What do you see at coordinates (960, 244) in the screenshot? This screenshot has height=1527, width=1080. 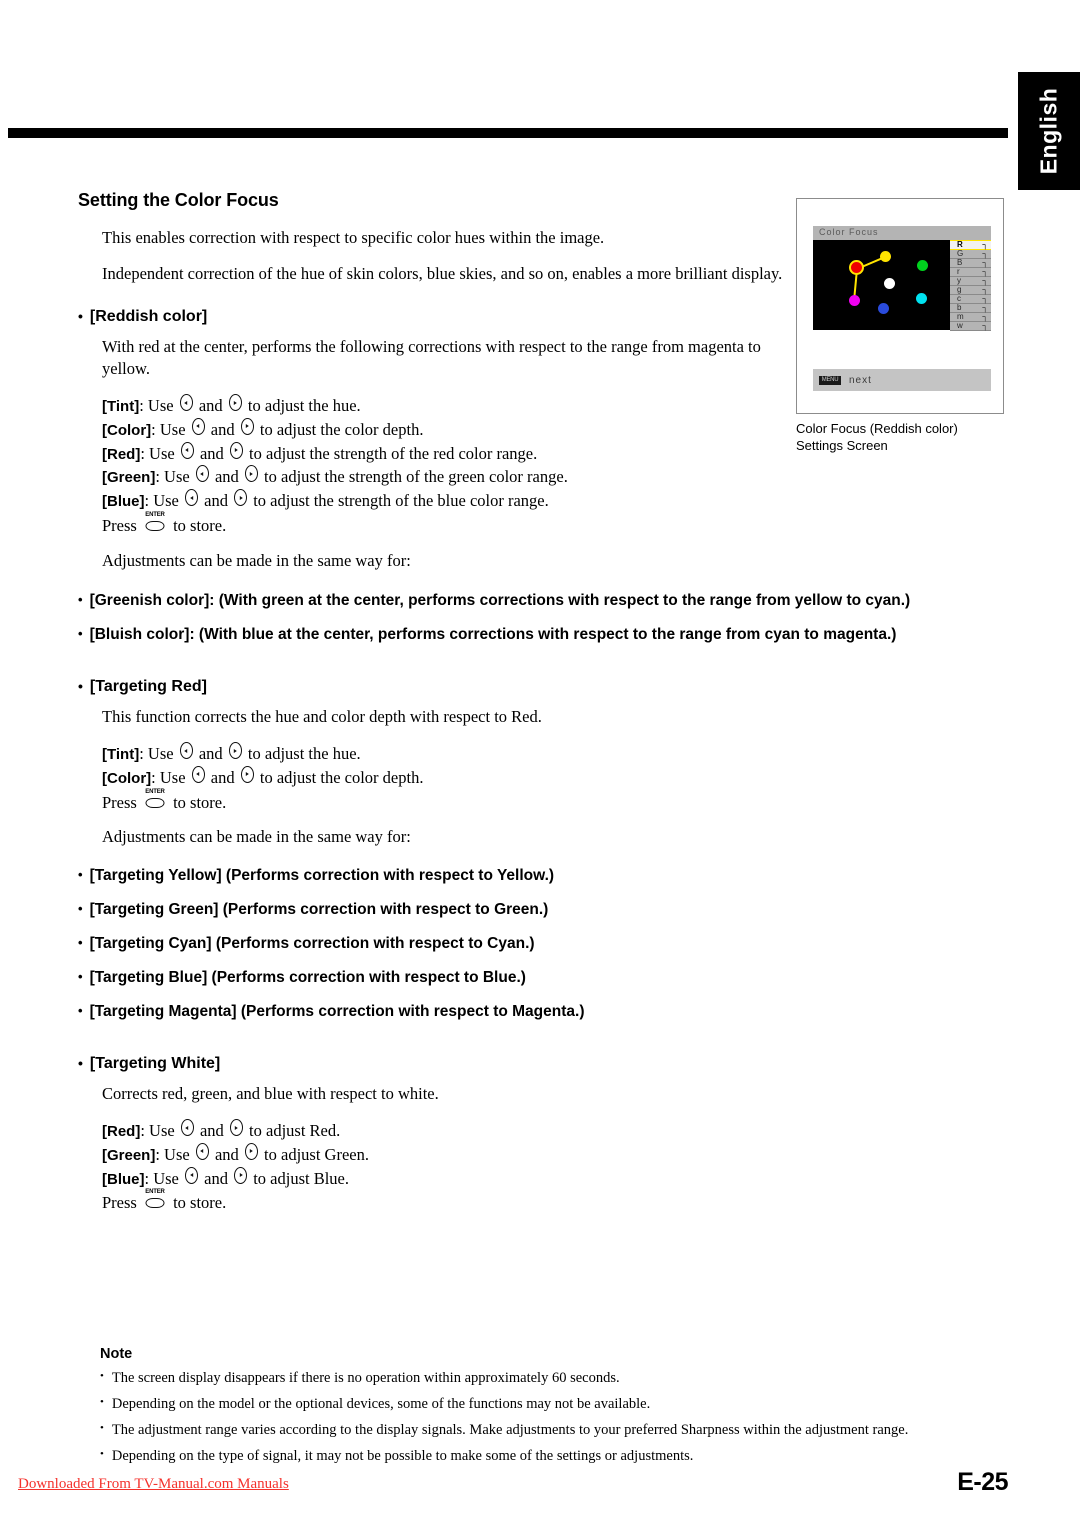 I see `osd-menu-row-label: R` at bounding box center [960, 244].